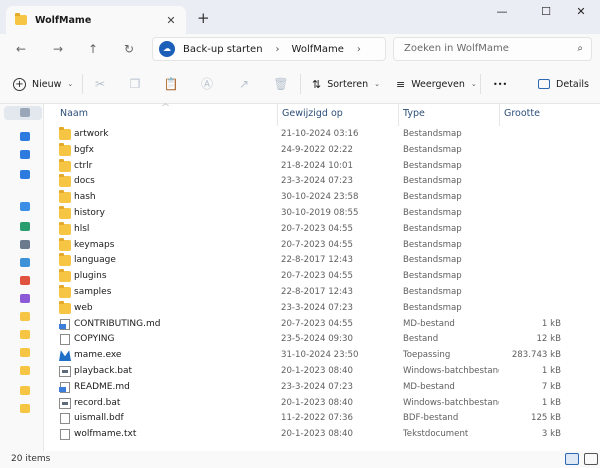 Image resolution: width=600 pixels, height=468 pixels. What do you see at coordinates (492, 49) in the screenshot?
I see `search-input: Zoeken in WolfMame ⌕` at bounding box center [492, 49].